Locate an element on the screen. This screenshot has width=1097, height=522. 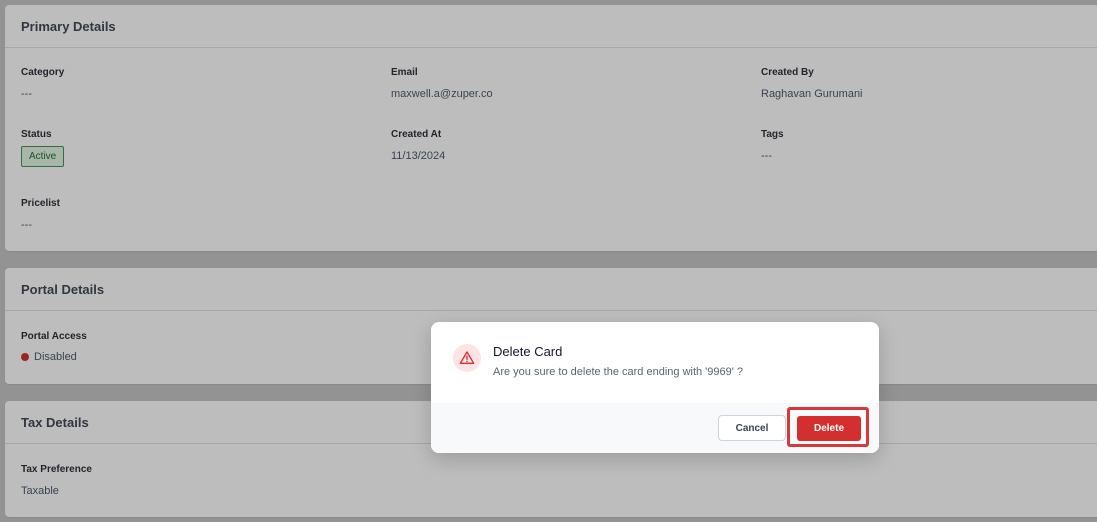
warning-triangle-icon is located at coordinates (467, 357).